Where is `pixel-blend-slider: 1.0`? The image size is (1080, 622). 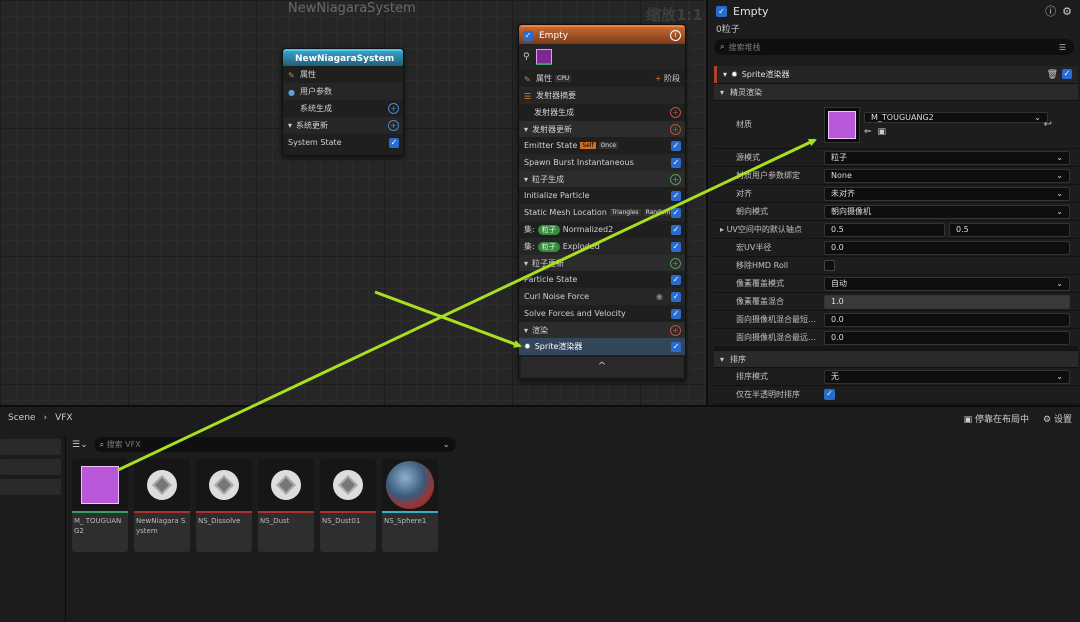
pixel-blend-slider: 1.0 is located at coordinates (947, 301).